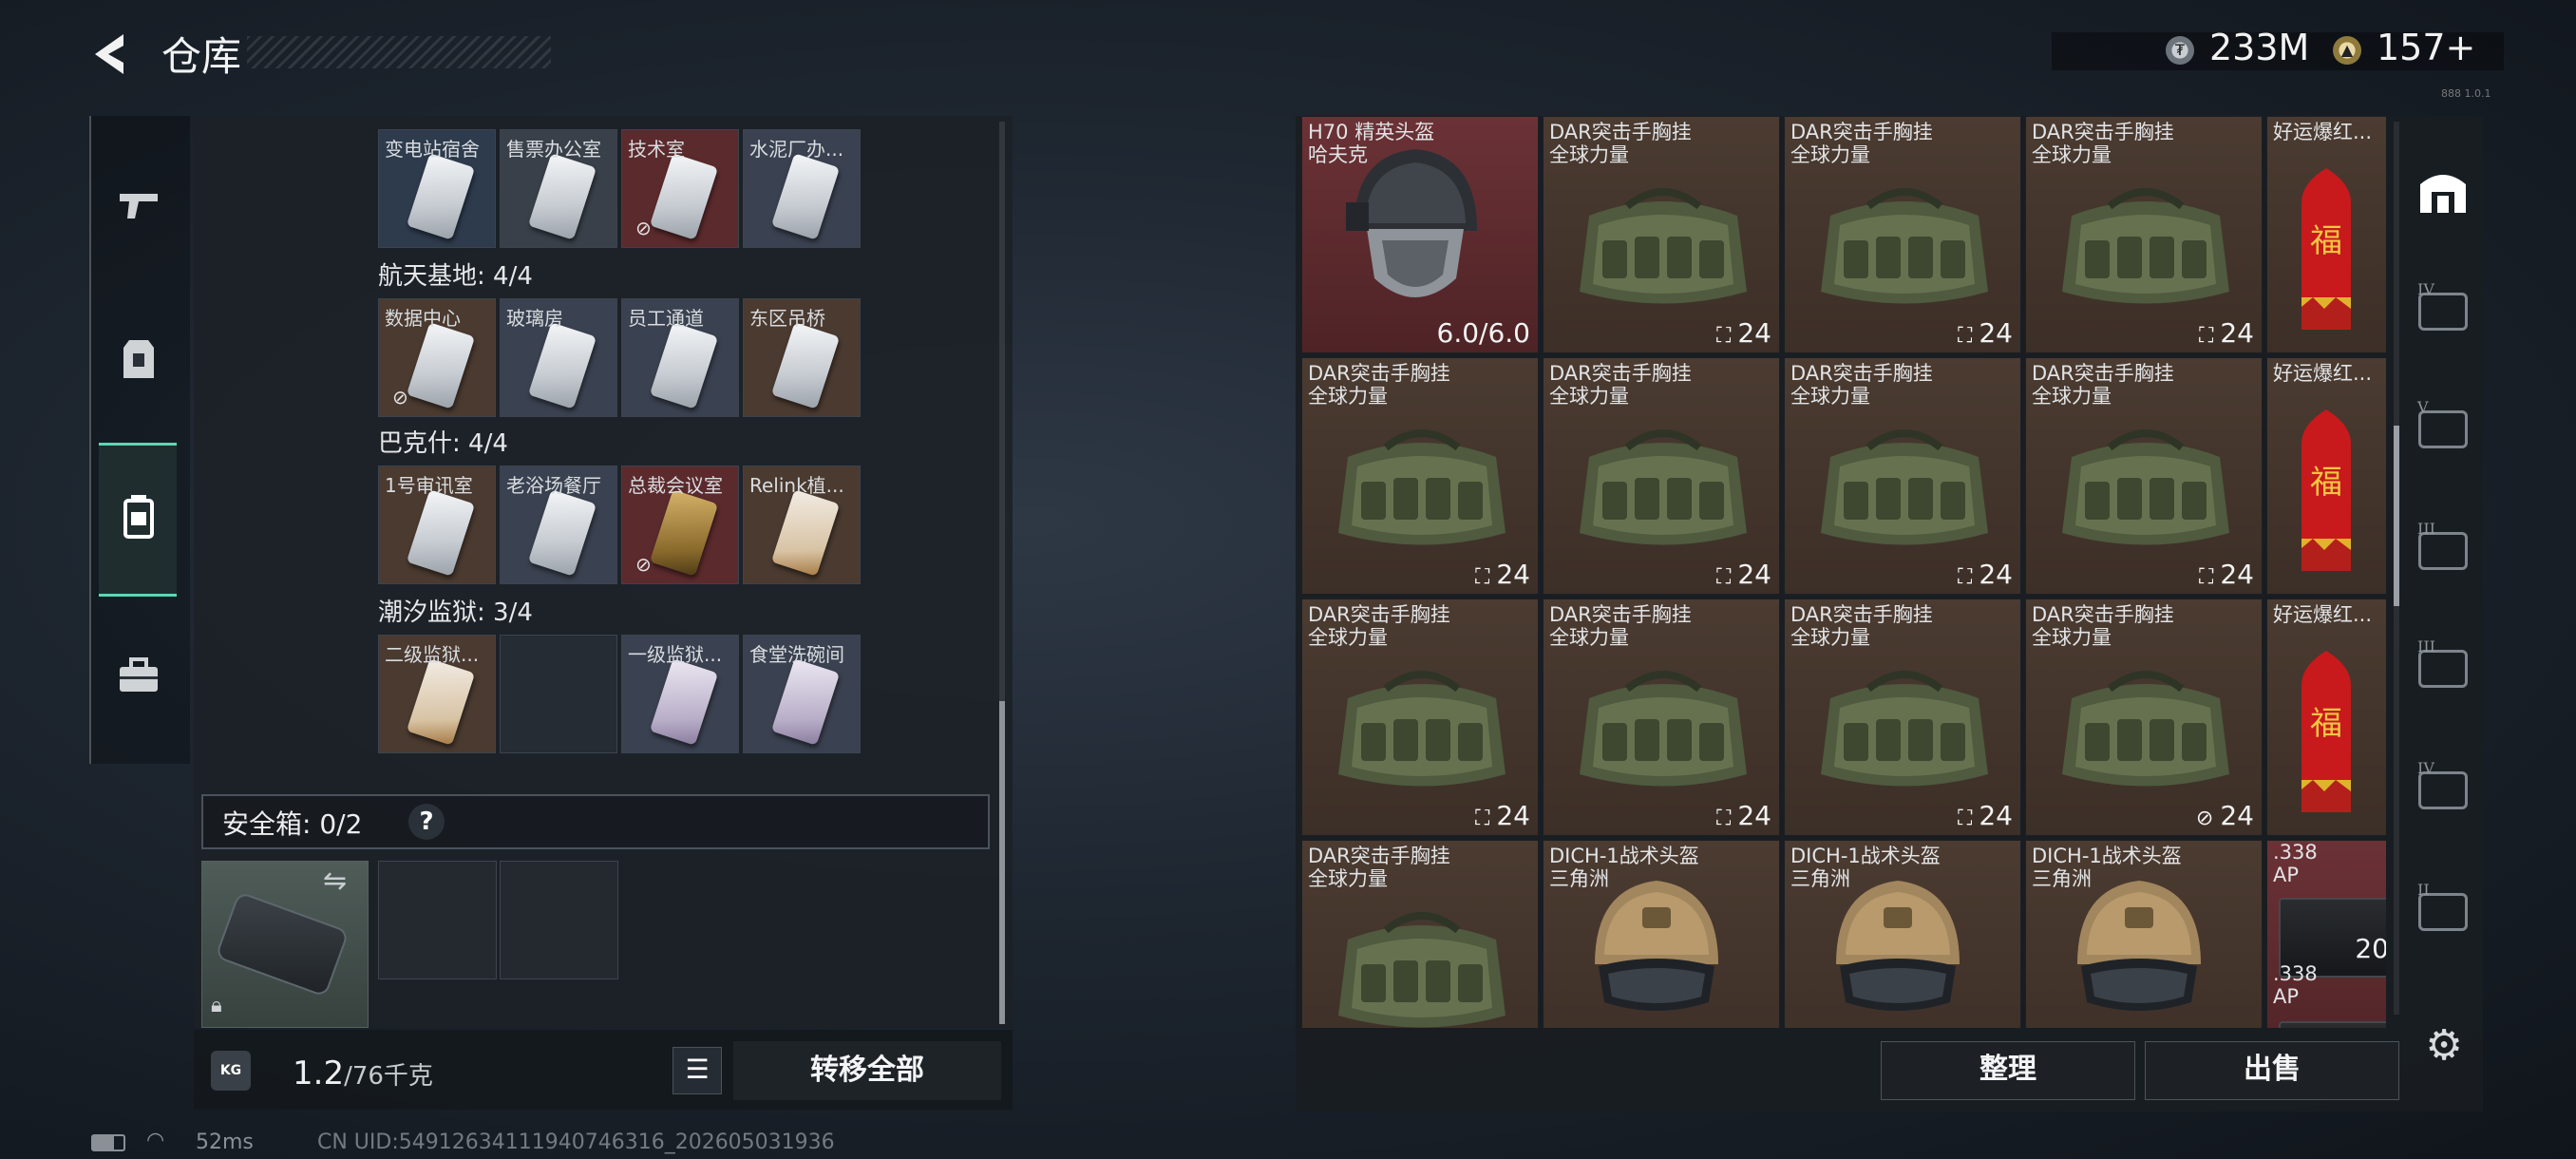 The width and height of the screenshot is (2576, 1159). I want to click on item-durability: 6.0/6.0, so click(1483, 333).